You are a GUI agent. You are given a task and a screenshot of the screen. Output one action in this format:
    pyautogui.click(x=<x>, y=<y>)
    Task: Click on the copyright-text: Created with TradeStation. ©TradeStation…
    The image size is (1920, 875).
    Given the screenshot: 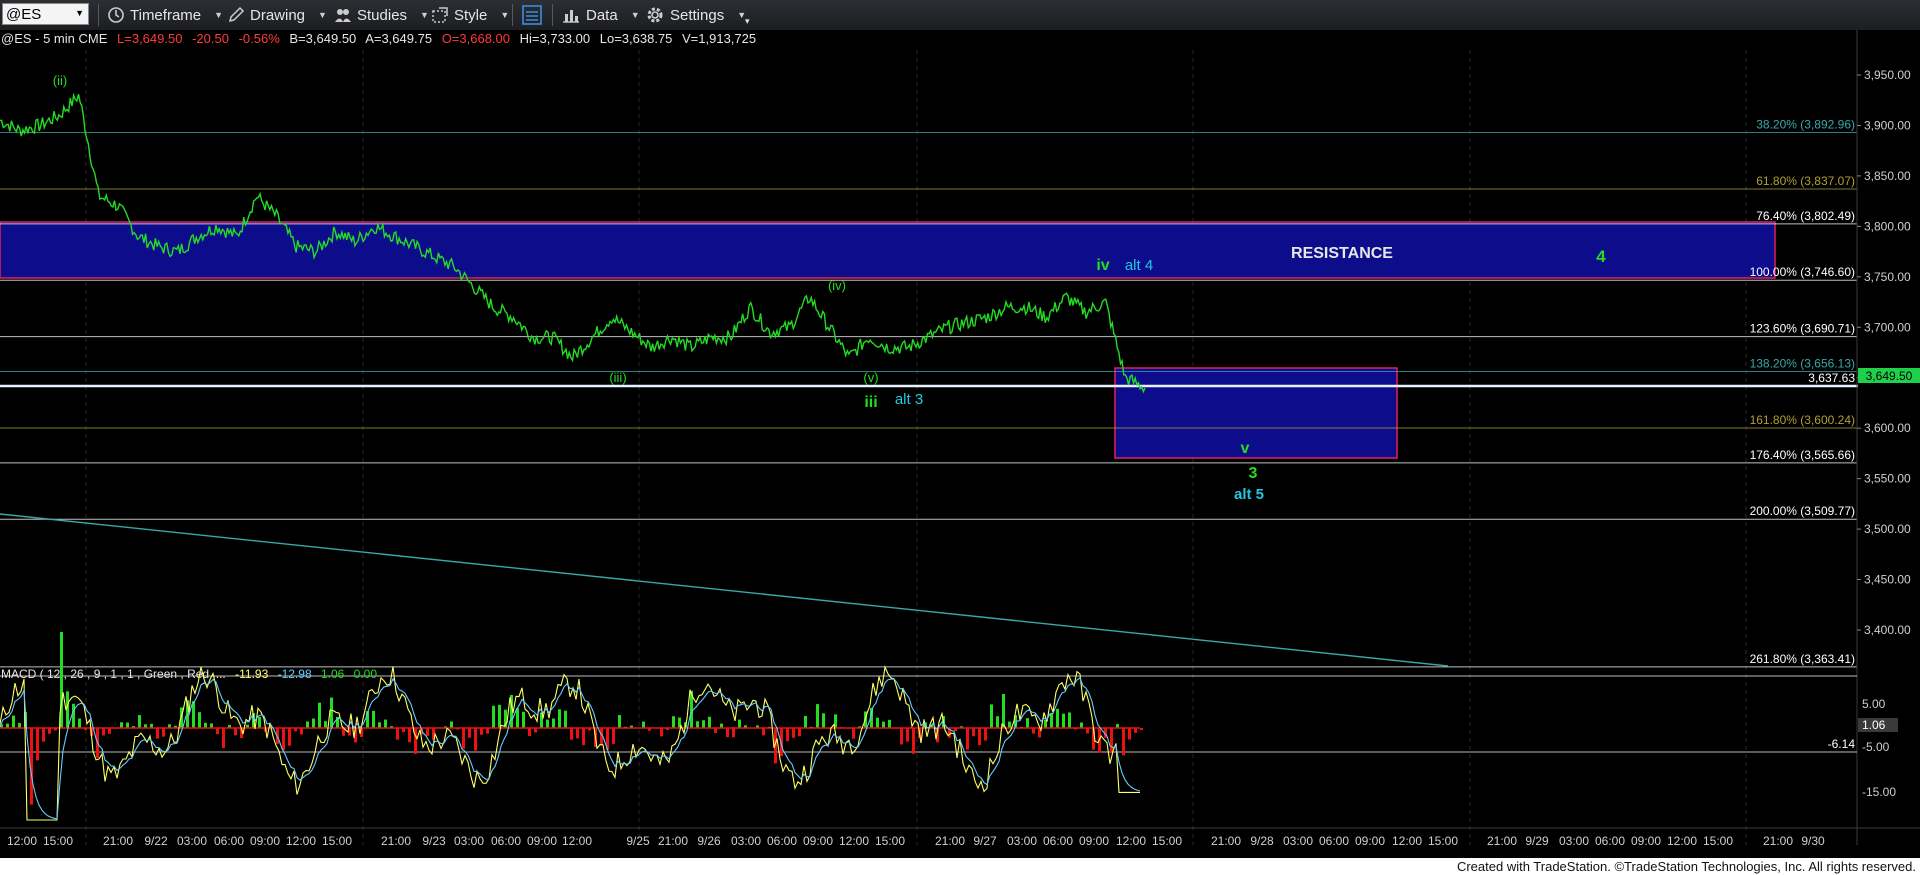 What is the action you would take?
    pyautogui.click(x=1686, y=866)
    